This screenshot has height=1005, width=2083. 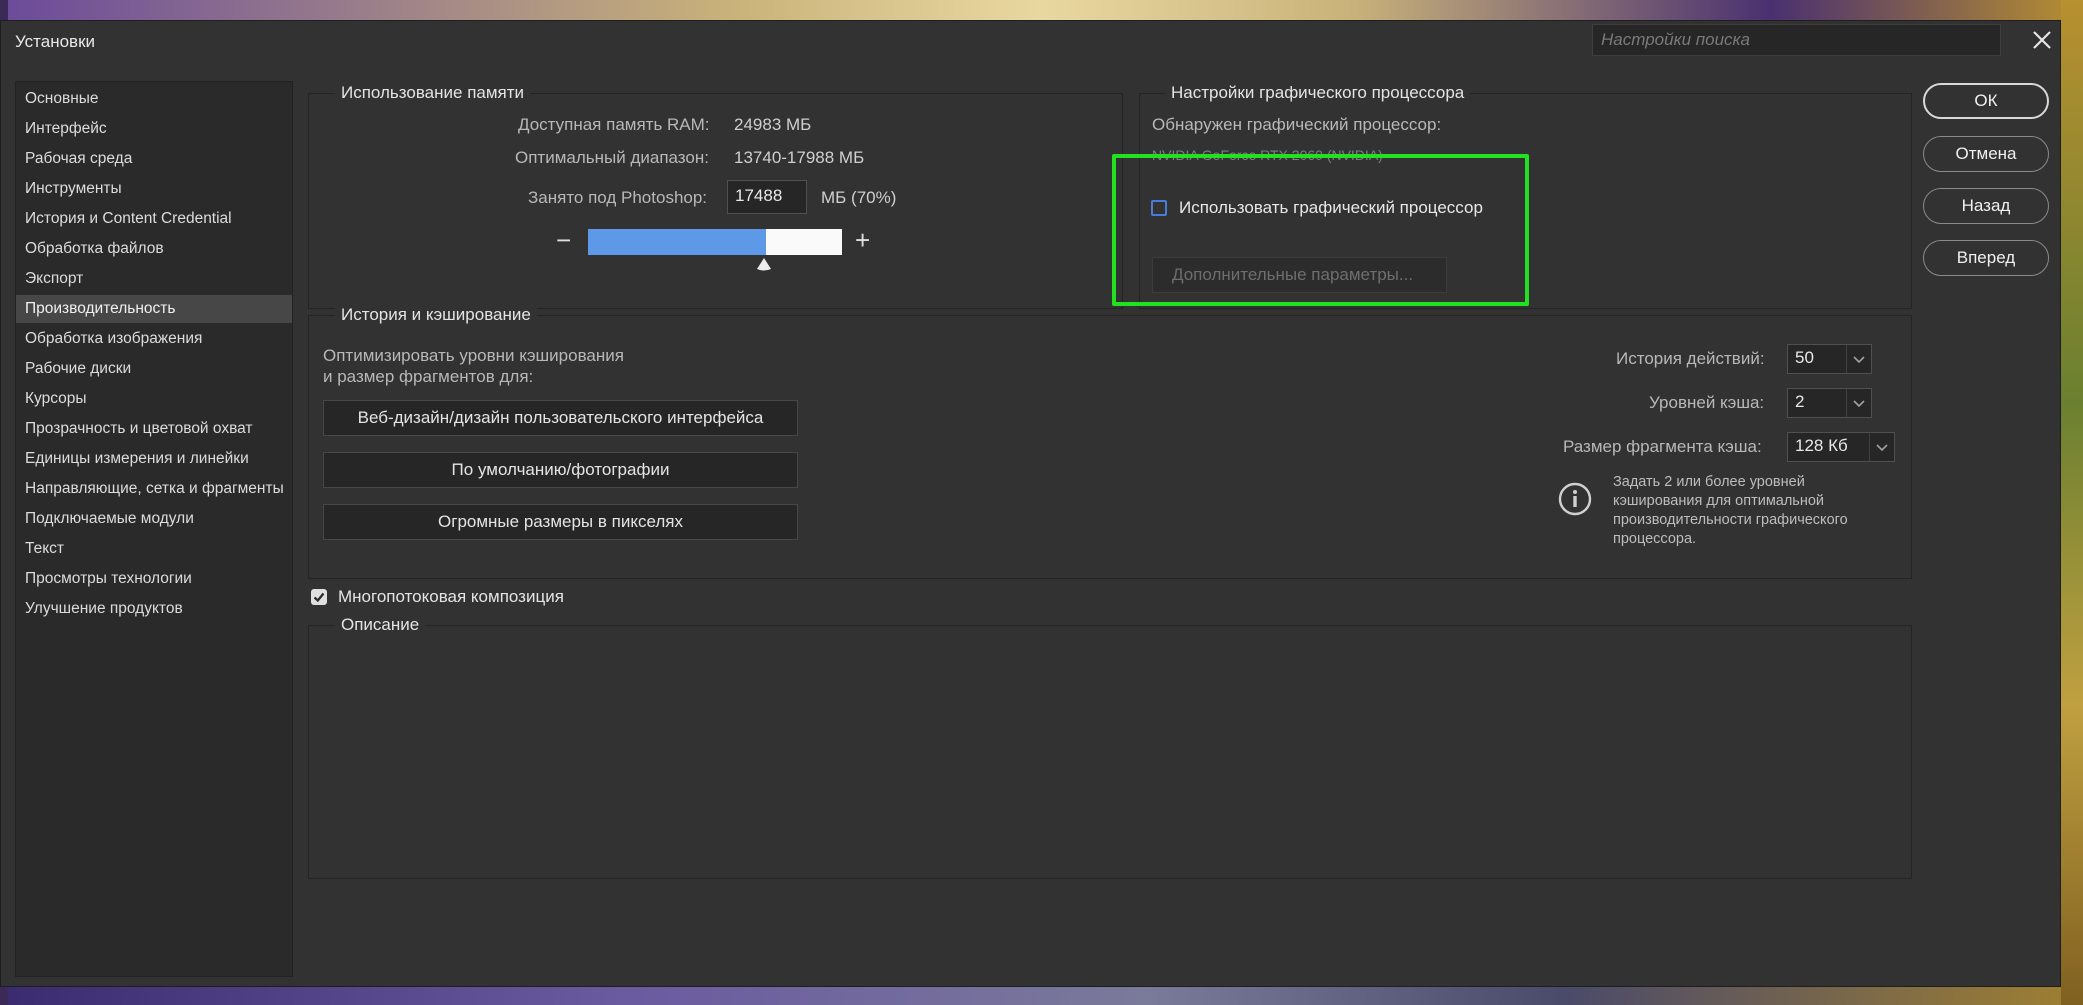 I want to click on info-icon, so click(x=1575, y=501).